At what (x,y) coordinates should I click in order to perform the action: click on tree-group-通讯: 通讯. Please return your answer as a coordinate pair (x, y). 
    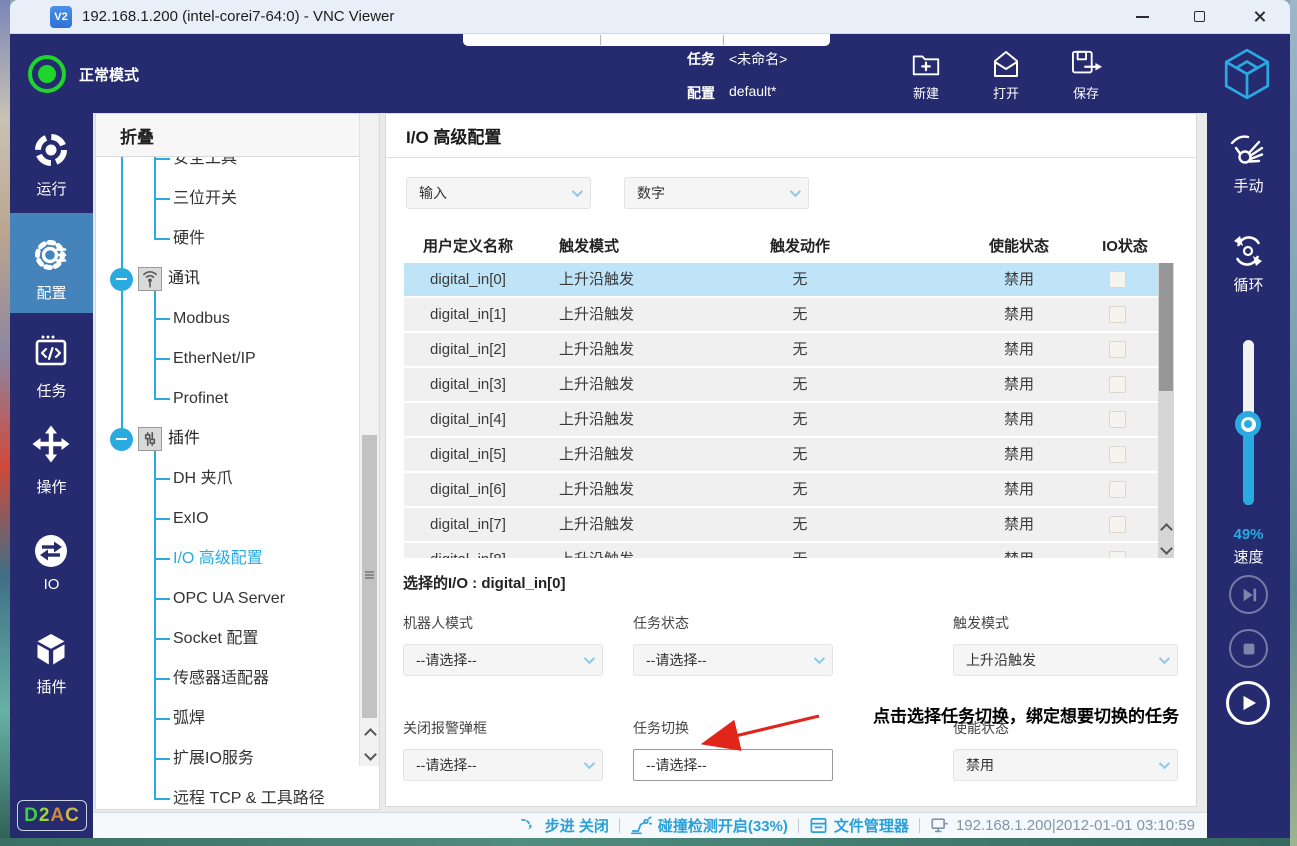
    Looking at the image, I should click on (184, 279).